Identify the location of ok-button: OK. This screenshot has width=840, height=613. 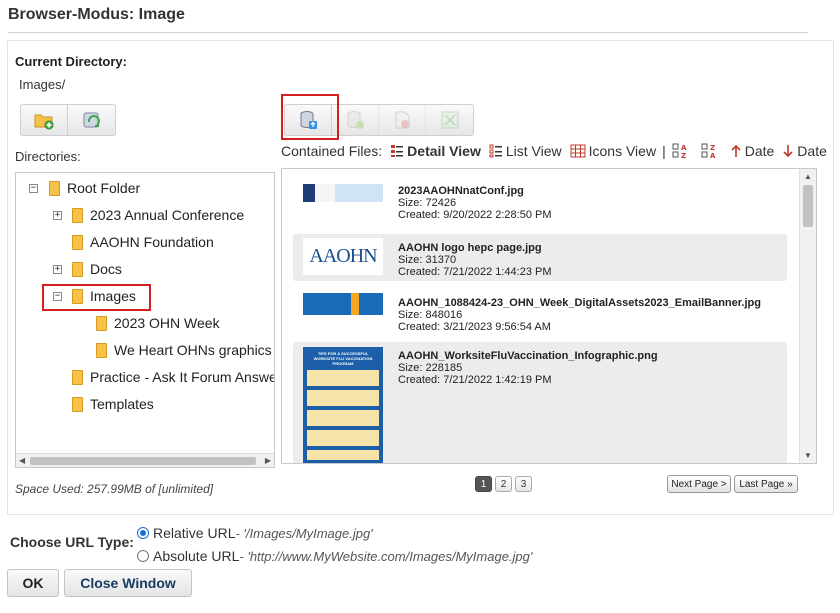
(33, 583).